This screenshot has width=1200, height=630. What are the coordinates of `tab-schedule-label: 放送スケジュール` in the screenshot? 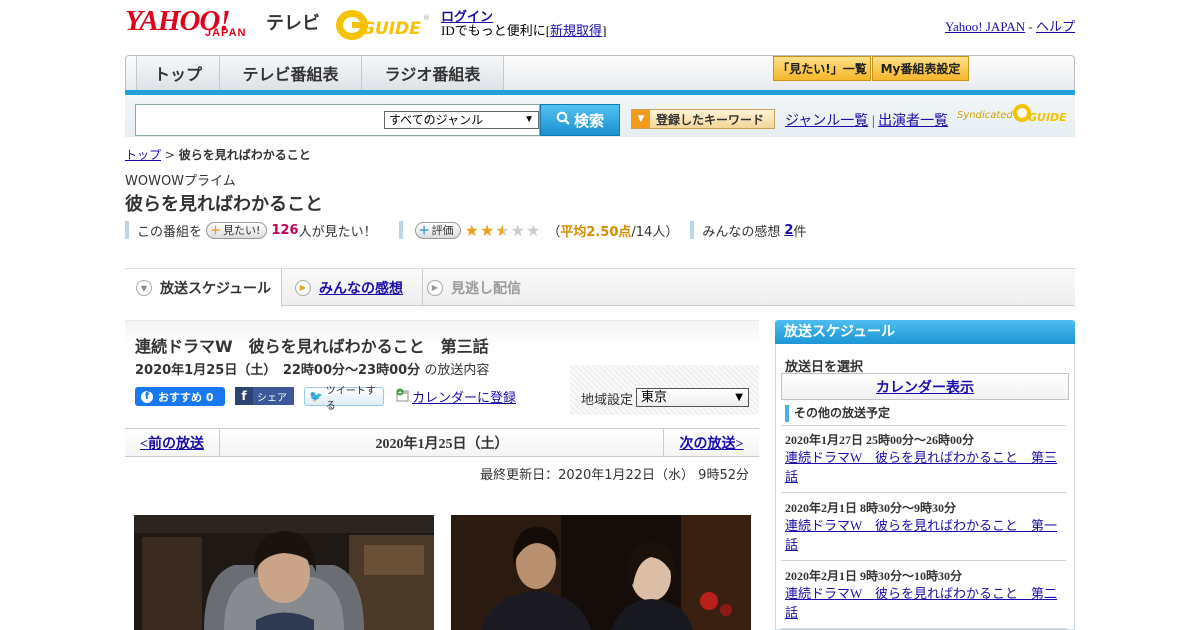 It's located at (216, 289).